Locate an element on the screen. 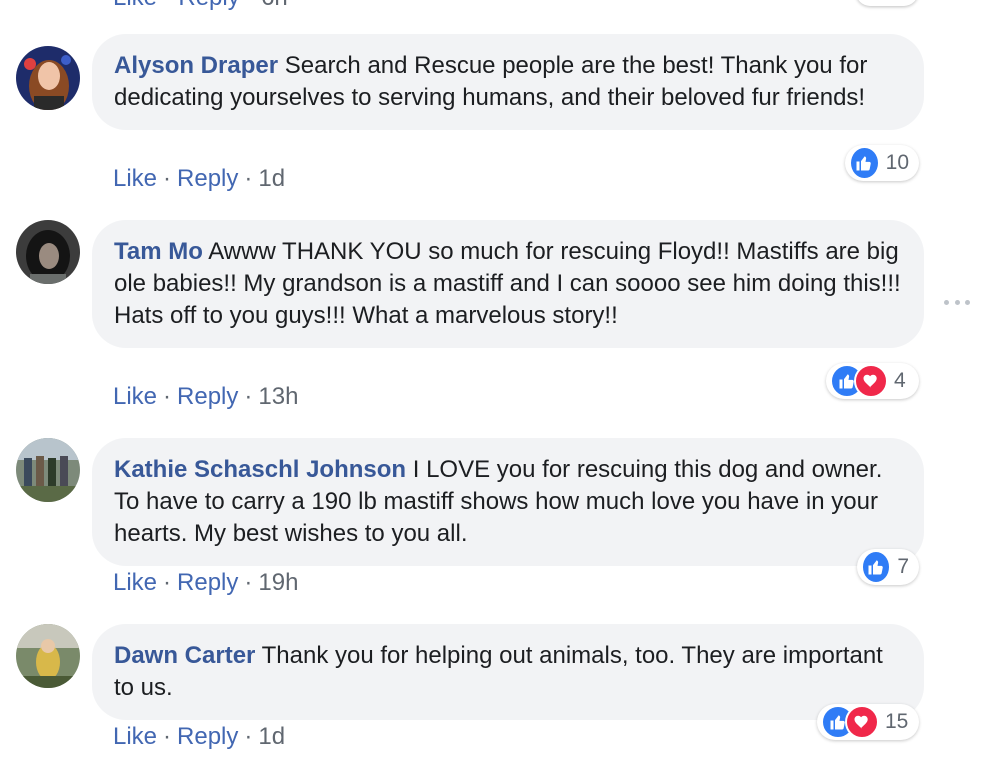 This screenshot has width=990, height=772. previous-comment-actions: Like · Reply · 6h is located at coordinates (200, 6).